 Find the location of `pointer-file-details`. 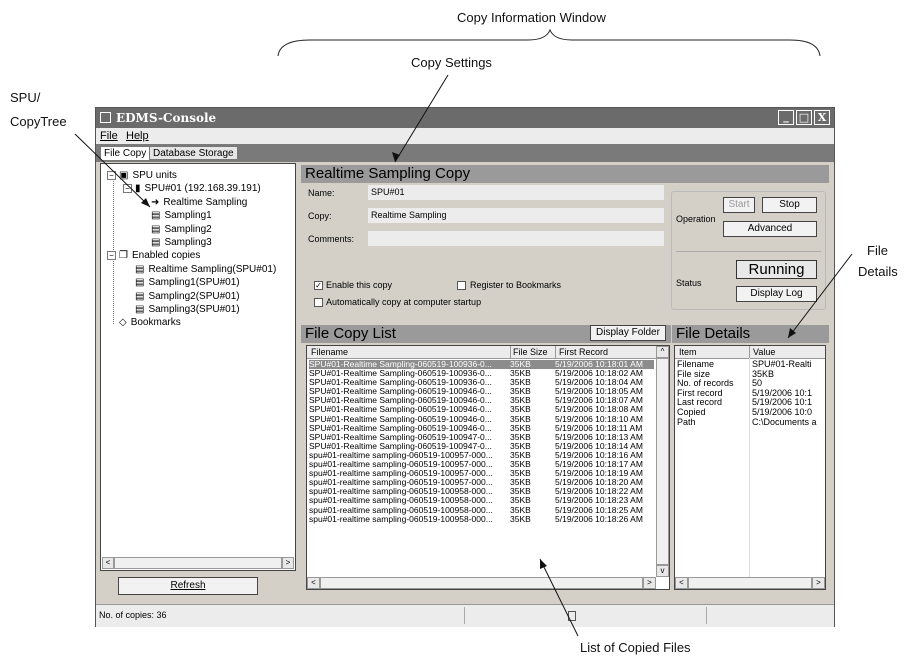

pointer-file-details is located at coordinates (820, 296).